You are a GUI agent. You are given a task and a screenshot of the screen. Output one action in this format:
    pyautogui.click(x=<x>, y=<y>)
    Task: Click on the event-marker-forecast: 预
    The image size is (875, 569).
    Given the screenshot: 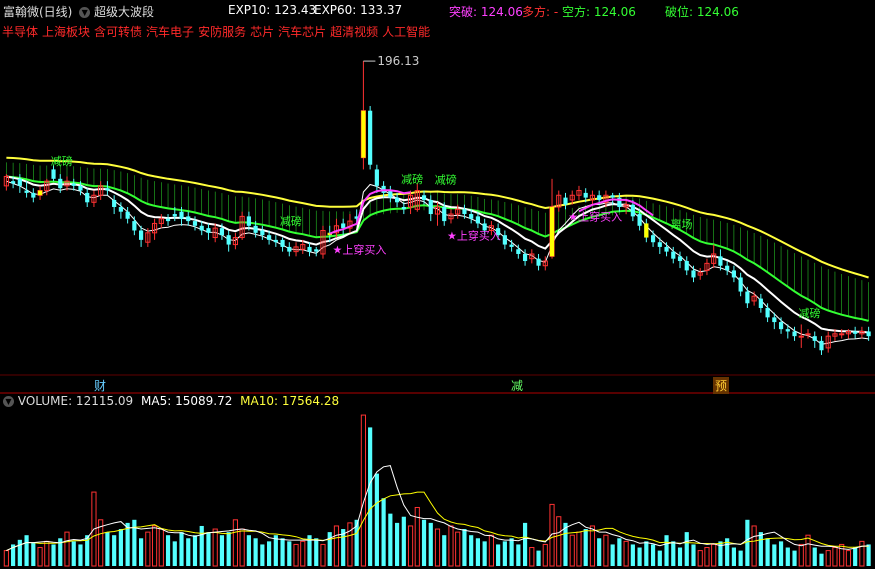 What is the action you would take?
    pyautogui.click(x=721, y=385)
    